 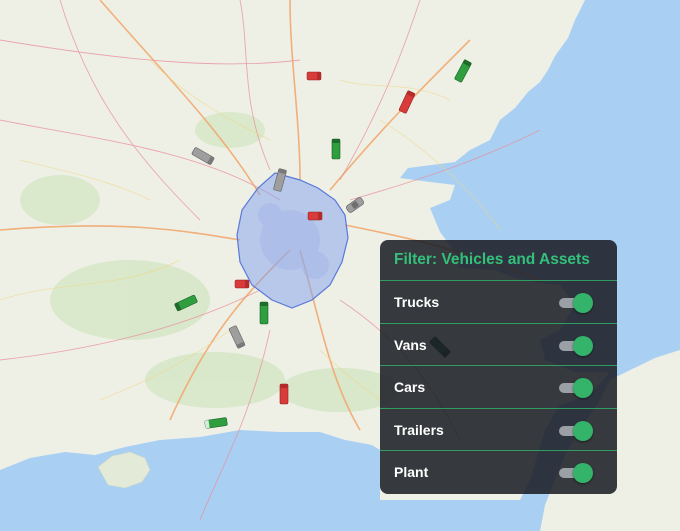 I want to click on vans-toggle, so click(x=576, y=345).